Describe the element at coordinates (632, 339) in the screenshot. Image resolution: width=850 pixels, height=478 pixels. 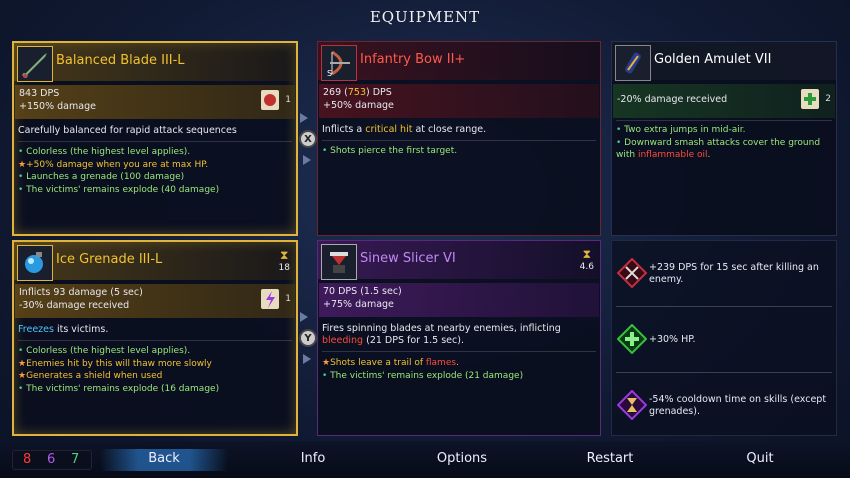
I see `green-cross-icon` at that location.